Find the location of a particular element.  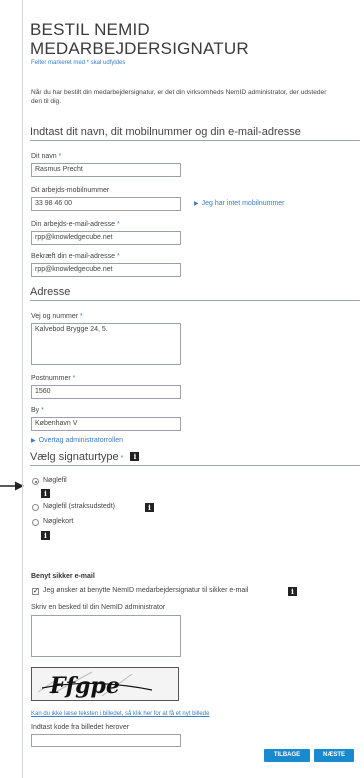

captcha-image: Ffgpe is located at coordinates (105, 684).